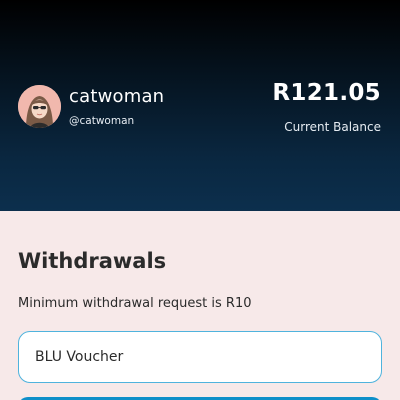  What do you see at coordinates (79, 357) in the screenshot?
I see `withdrawal-method-value: BLU Voucher` at bounding box center [79, 357].